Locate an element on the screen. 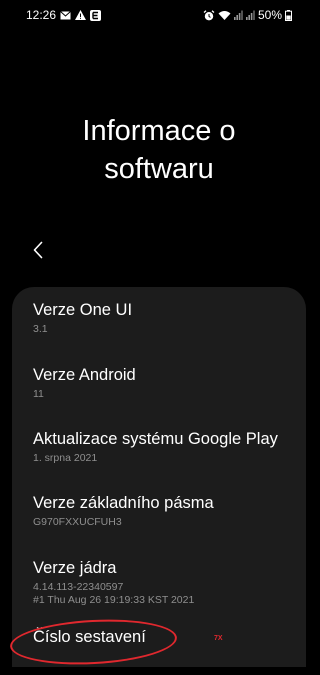 The image size is (320, 675). back-button is located at coordinates (38, 252).